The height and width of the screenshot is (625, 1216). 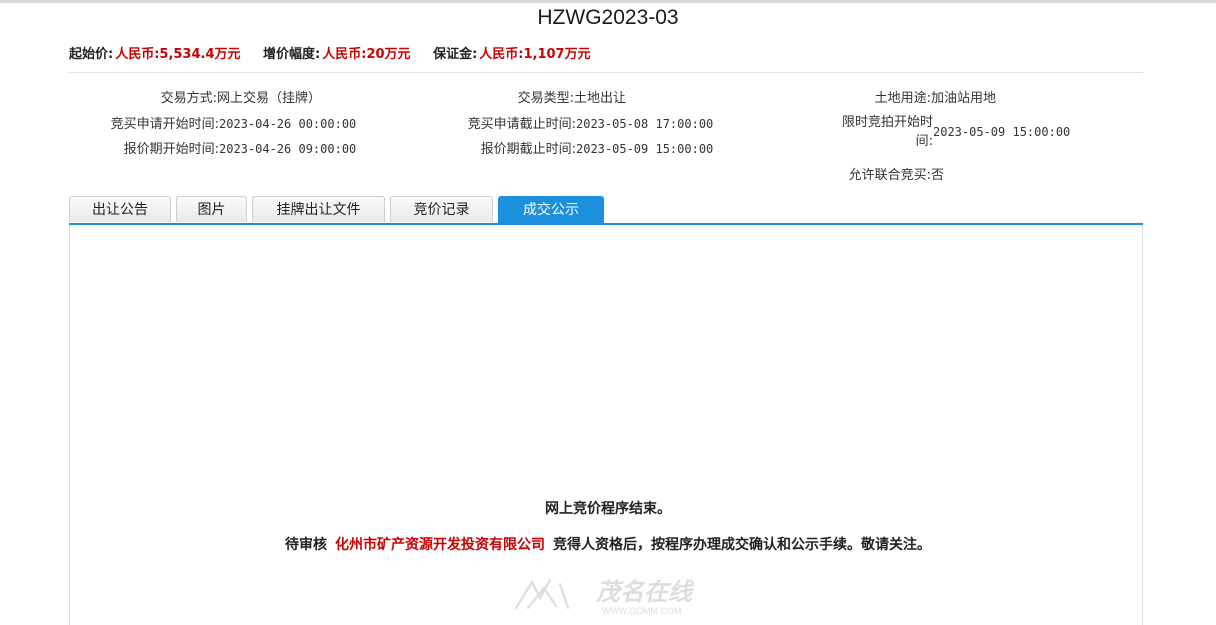 I want to click on quote-end: 报价期截止时间:2023-05-09 15:00:00, so click(x=569, y=147).